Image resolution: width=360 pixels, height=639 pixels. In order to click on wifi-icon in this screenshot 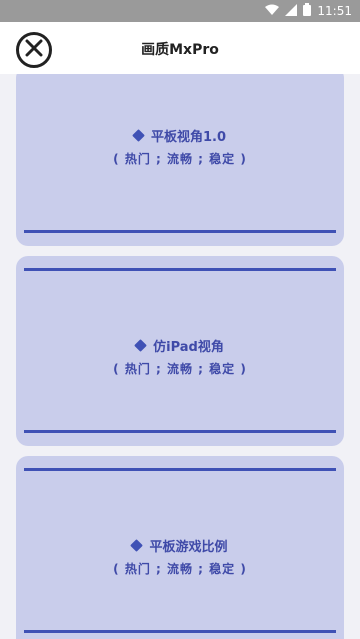, I will do `click(272, 11)`.